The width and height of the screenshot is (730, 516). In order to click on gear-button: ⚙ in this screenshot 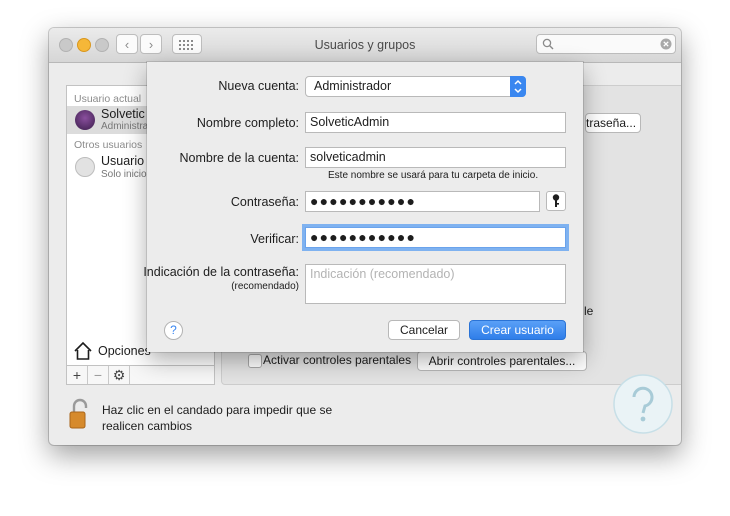, I will do `click(119, 375)`.